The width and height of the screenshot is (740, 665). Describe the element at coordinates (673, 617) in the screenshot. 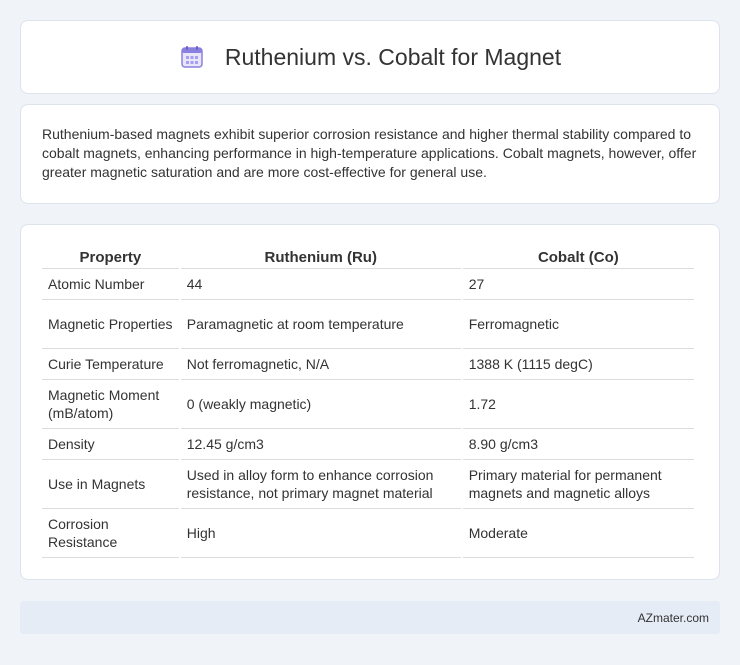

I see `footer-site-name: AZmater.com` at that location.